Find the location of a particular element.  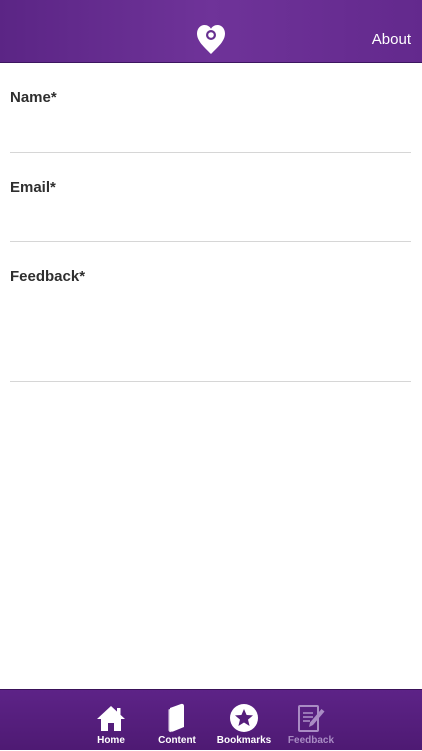

feedback-edit-icon is located at coordinates (311, 718).